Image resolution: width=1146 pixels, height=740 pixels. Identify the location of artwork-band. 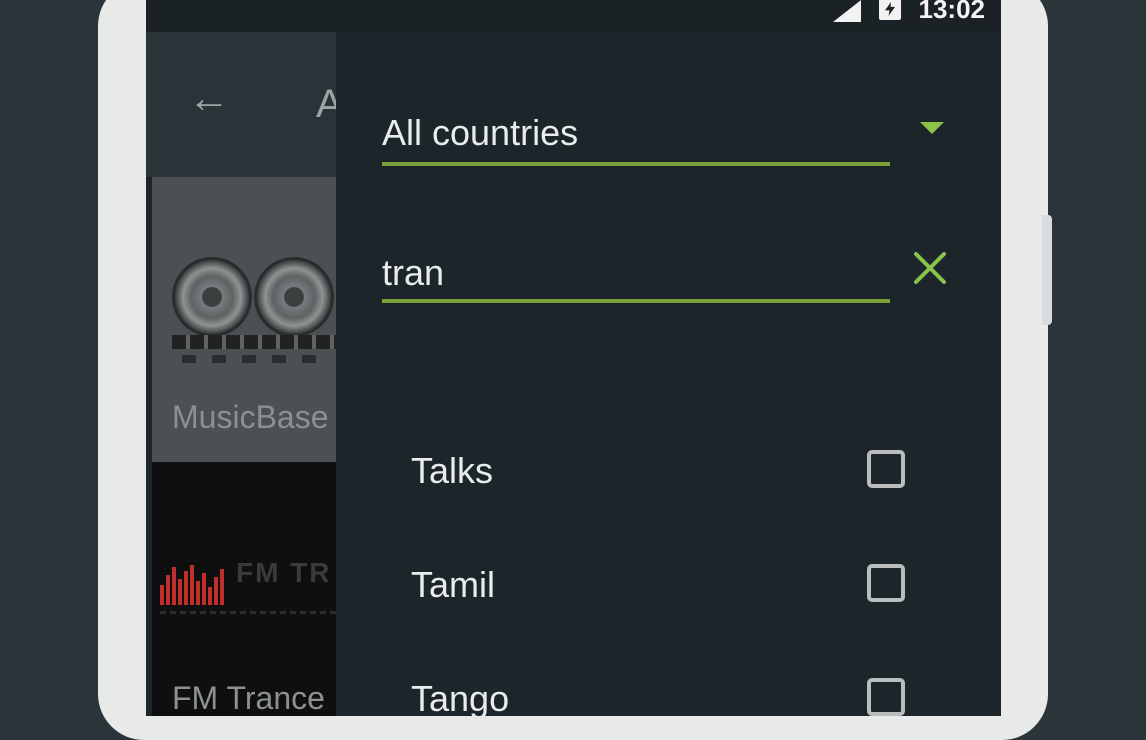
(262, 342).